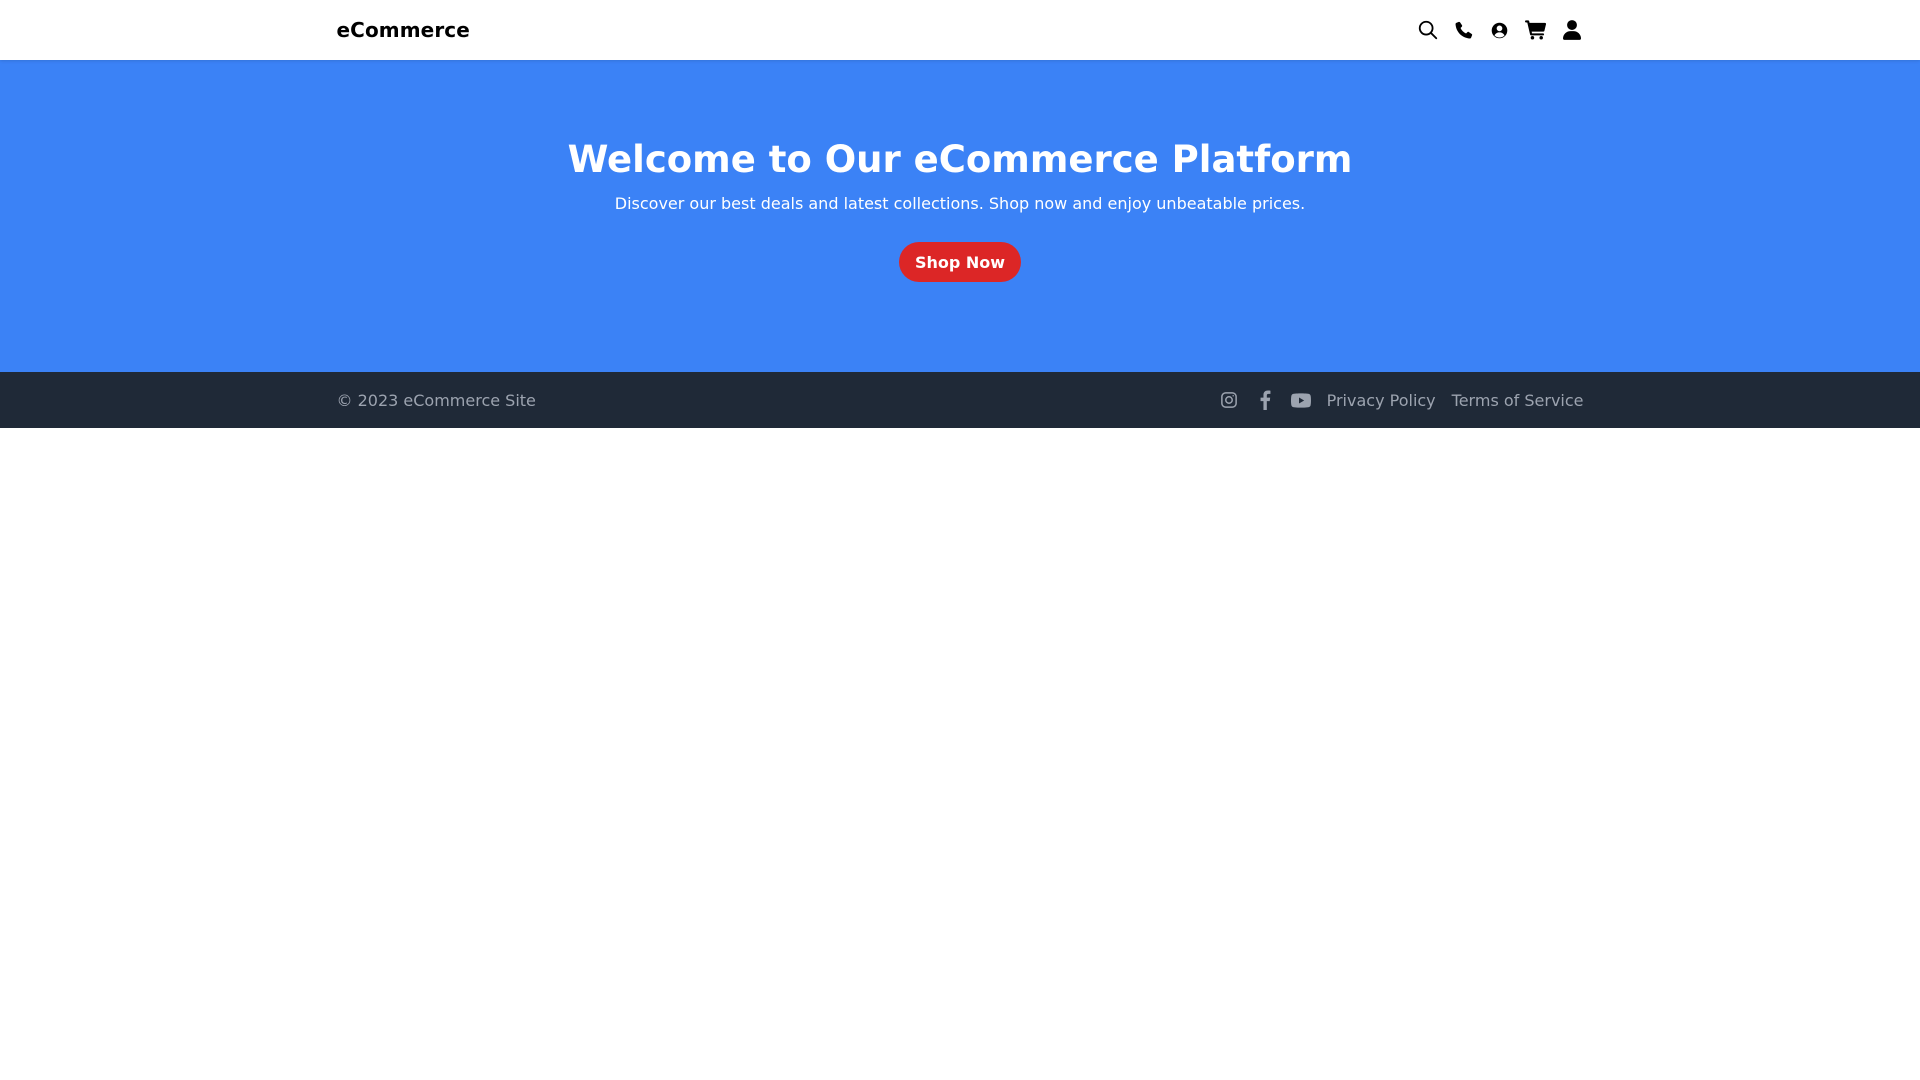 This screenshot has height=1080, width=1920. Describe the element at coordinates (1265, 400) in the screenshot. I see `facebook-icon` at that location.